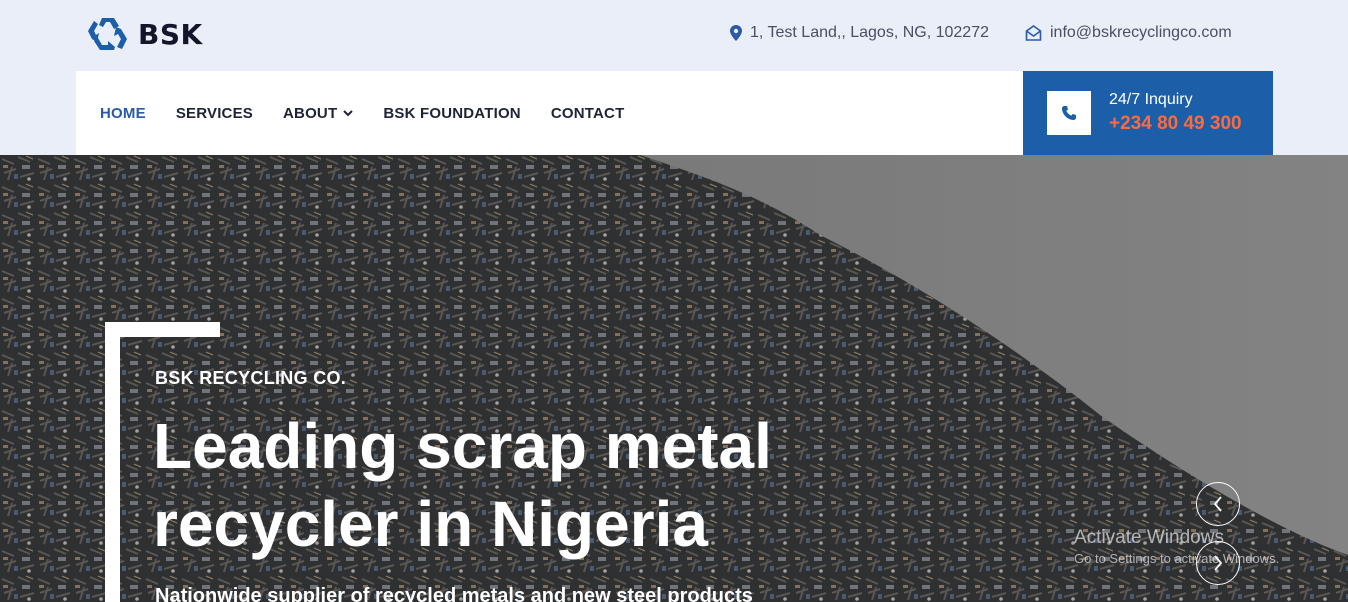 The image size is (1348, 602). Describe the element at coordinates (123, 113) in the screenshot. I see `nav-home: HOME` at that location.